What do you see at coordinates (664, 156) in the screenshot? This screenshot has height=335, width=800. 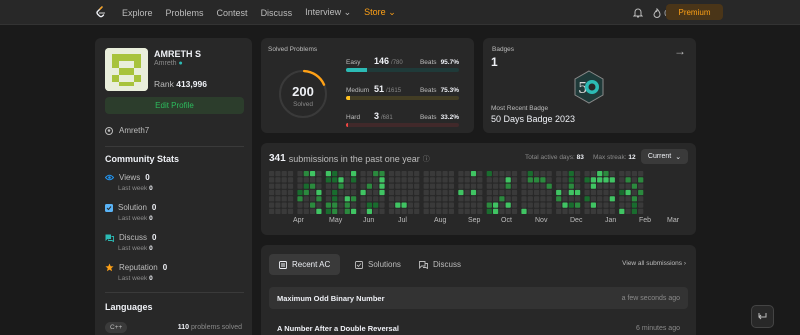 I see `year-dropdown: Current ⌄` at bounding box center [664, 156].